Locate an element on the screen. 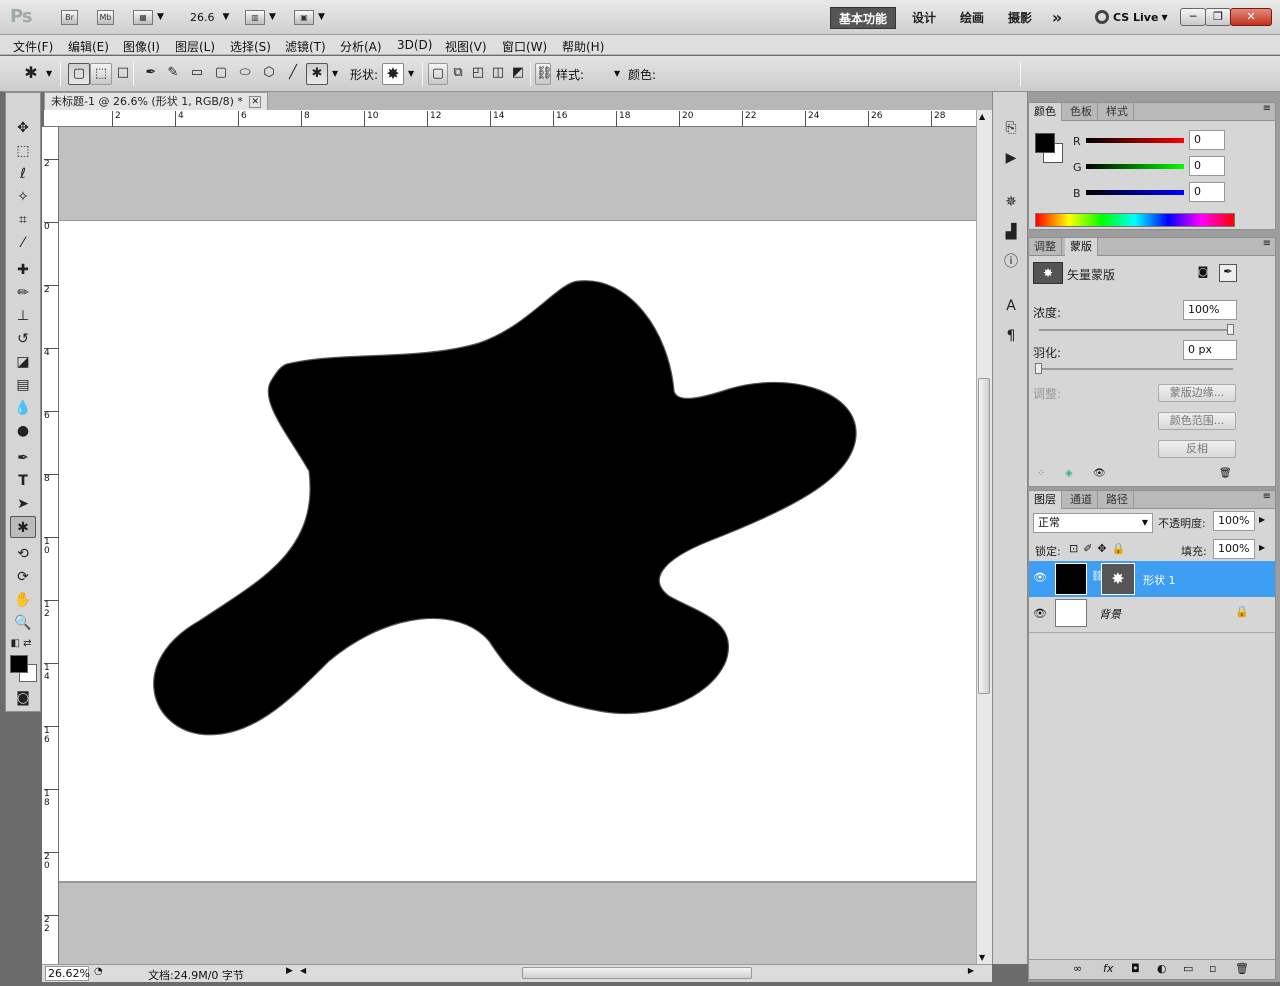  feather-slider-thumb is located at coordinates (1038, 368).